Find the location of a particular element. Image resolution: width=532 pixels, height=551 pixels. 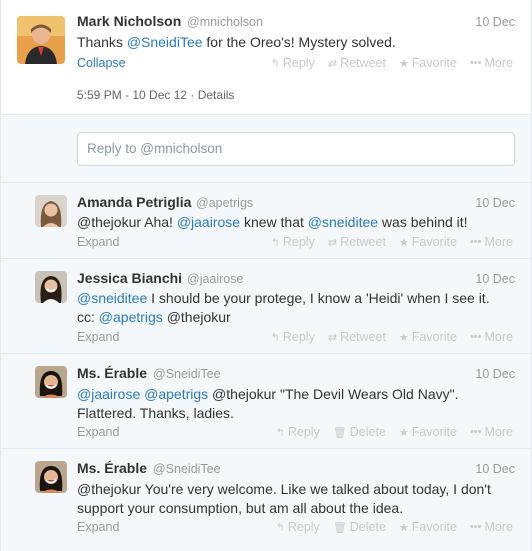

tweet-text-part: @thejokur is located at coordinates (196, 317).